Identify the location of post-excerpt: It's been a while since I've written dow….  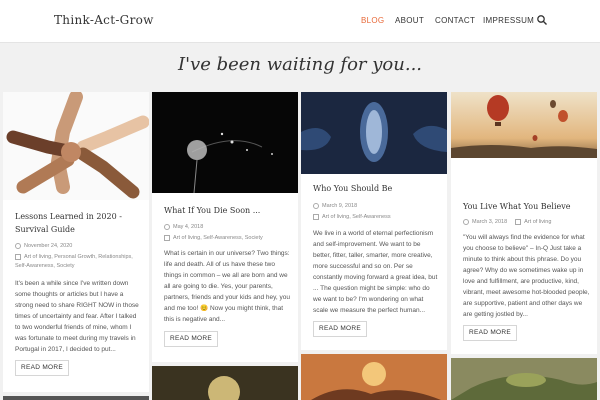
(77, 316).